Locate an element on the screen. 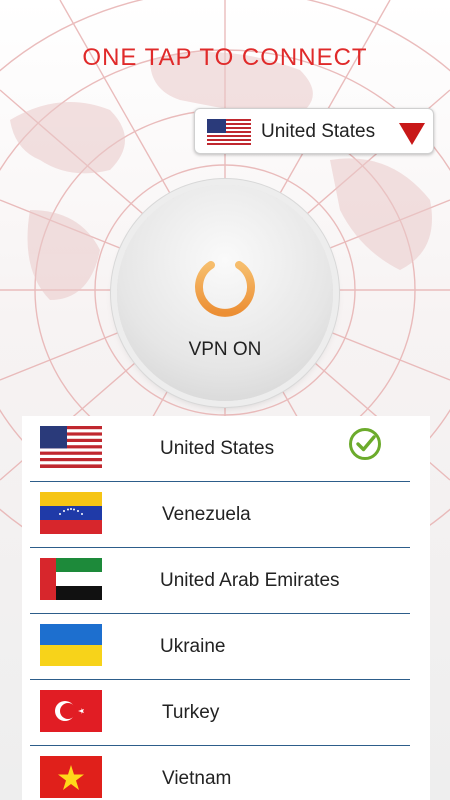 The height and width of the screenshot is (800, 450). server-item-vietnam: Vietnam is located at coordinates (220, 773).